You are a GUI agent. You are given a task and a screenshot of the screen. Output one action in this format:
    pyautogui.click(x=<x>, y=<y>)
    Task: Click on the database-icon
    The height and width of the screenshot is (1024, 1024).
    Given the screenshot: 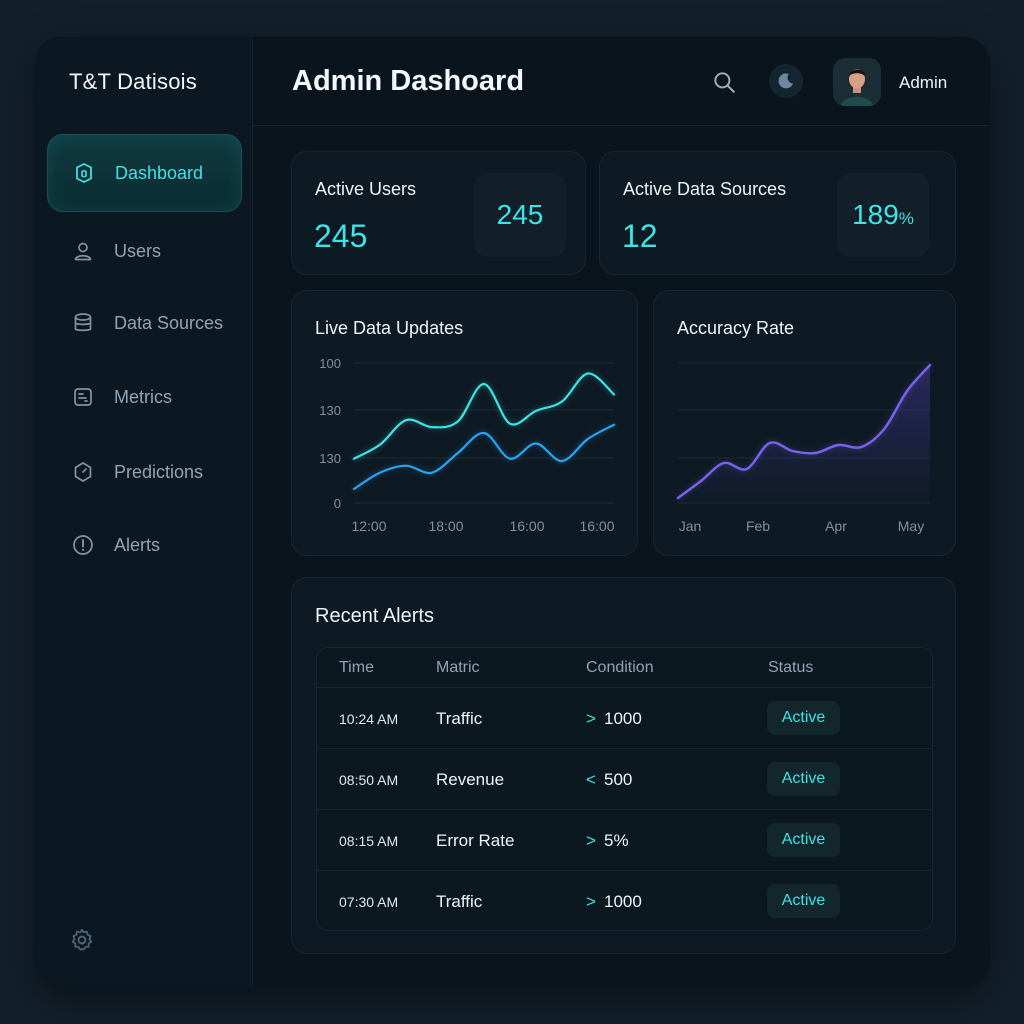 What is the action you would take?
    pyautogui.click(x=83, y=322)
    